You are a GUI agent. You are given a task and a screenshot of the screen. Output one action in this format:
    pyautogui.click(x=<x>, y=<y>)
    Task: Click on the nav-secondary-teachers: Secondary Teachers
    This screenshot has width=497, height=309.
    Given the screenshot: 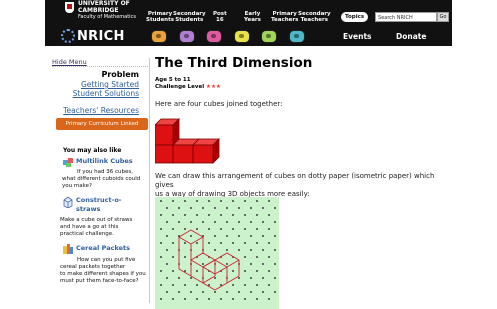 What is the action you would take?
    pyautogui.click(x=314, y=17)
    